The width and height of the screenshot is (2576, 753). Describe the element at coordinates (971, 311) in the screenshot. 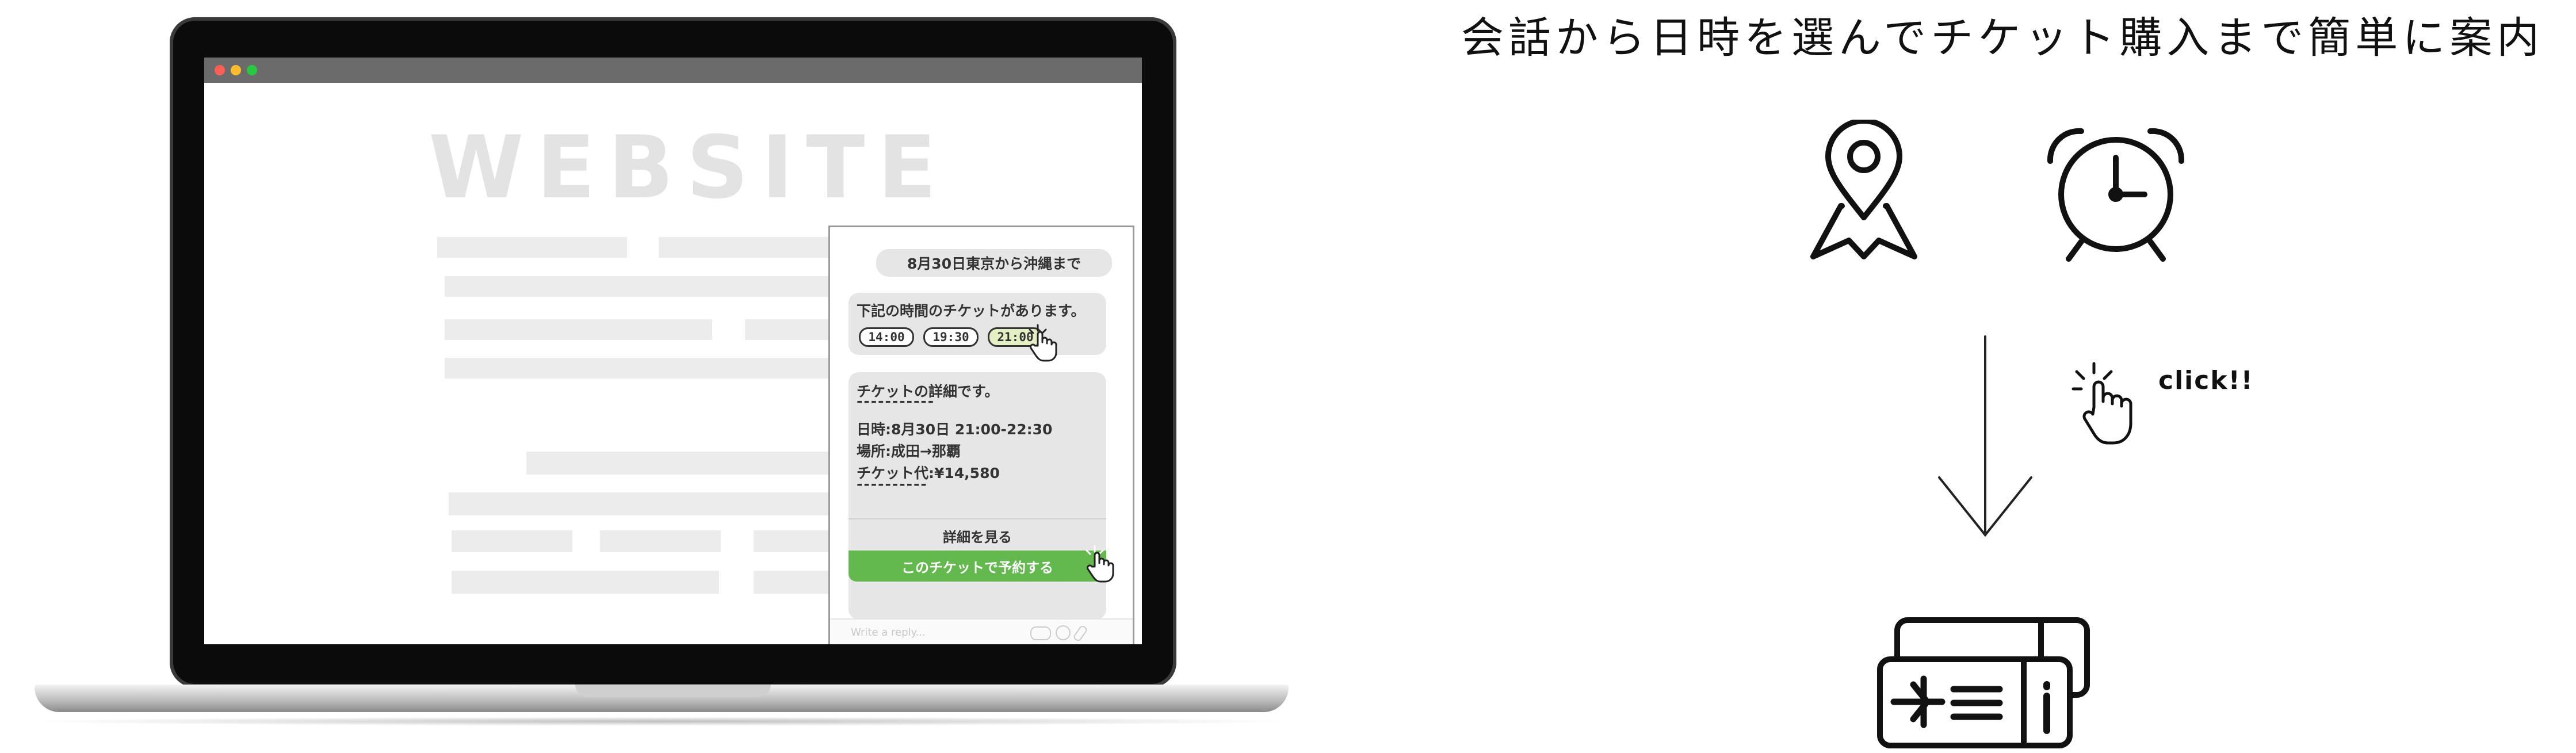

I see `ticket-prompt-text: 下記の時間のチケットがあります。` at that location.